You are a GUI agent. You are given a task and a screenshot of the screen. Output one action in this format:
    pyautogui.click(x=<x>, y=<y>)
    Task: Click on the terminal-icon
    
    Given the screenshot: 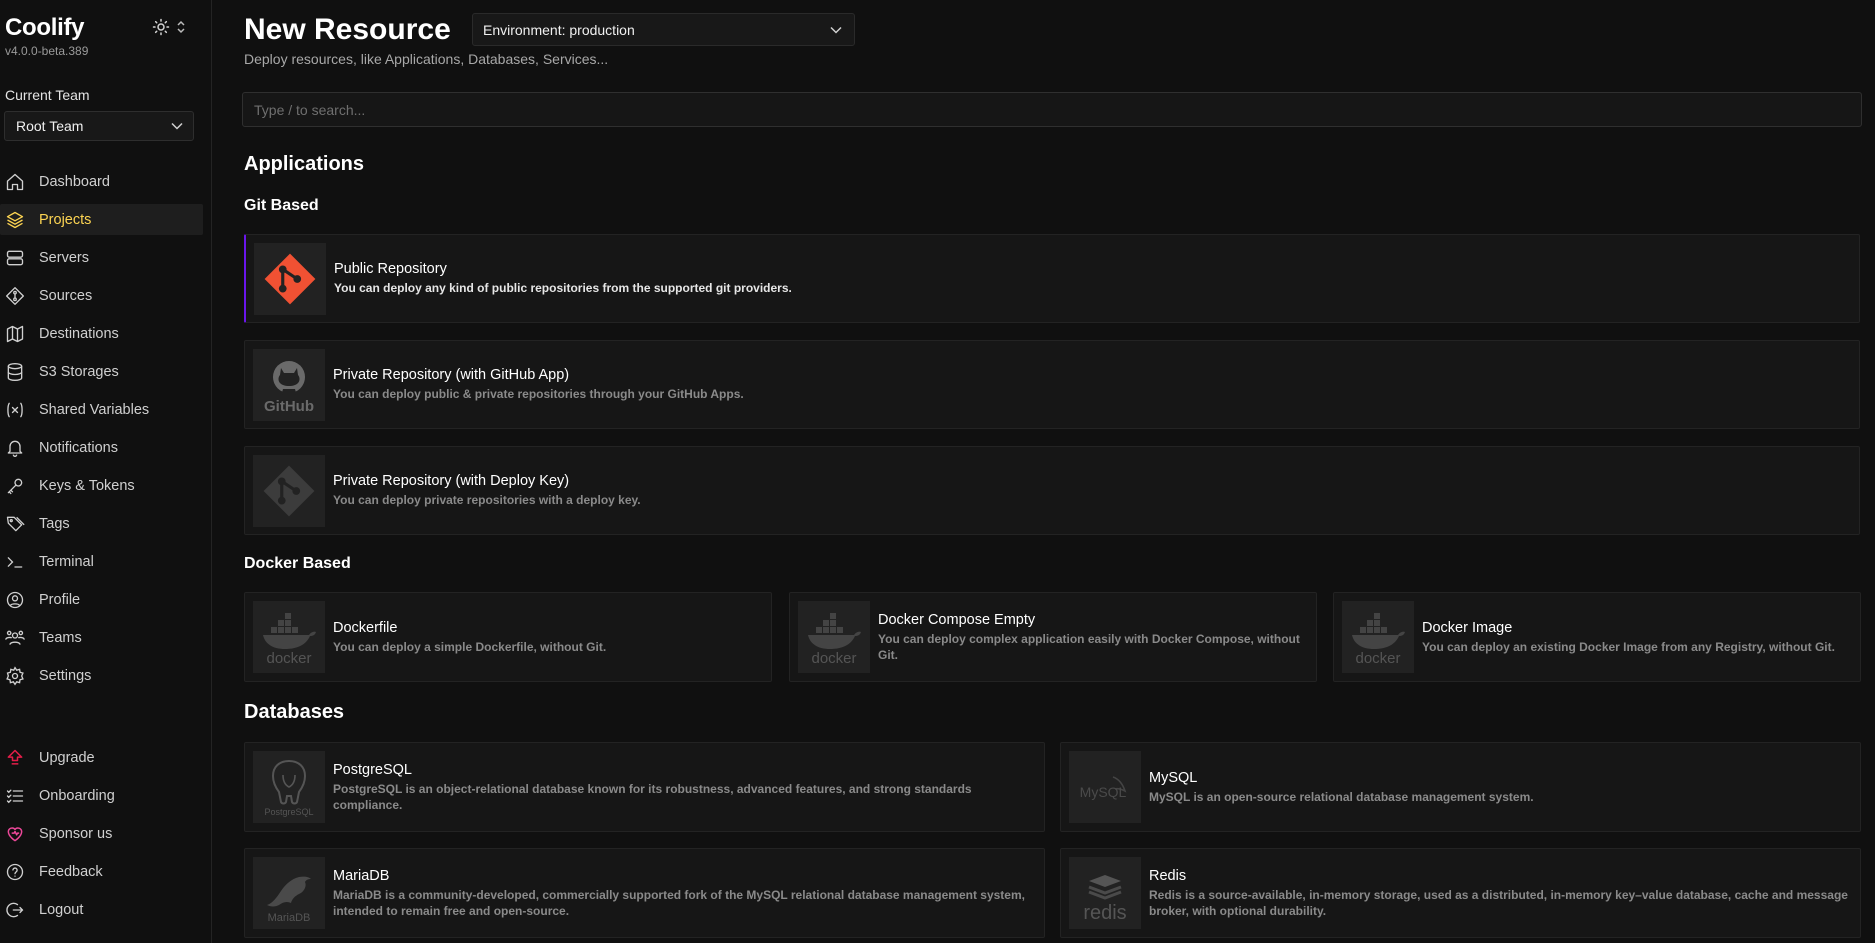 What is the action you would take?
    pyautogui.click(x=15, y=562)
    